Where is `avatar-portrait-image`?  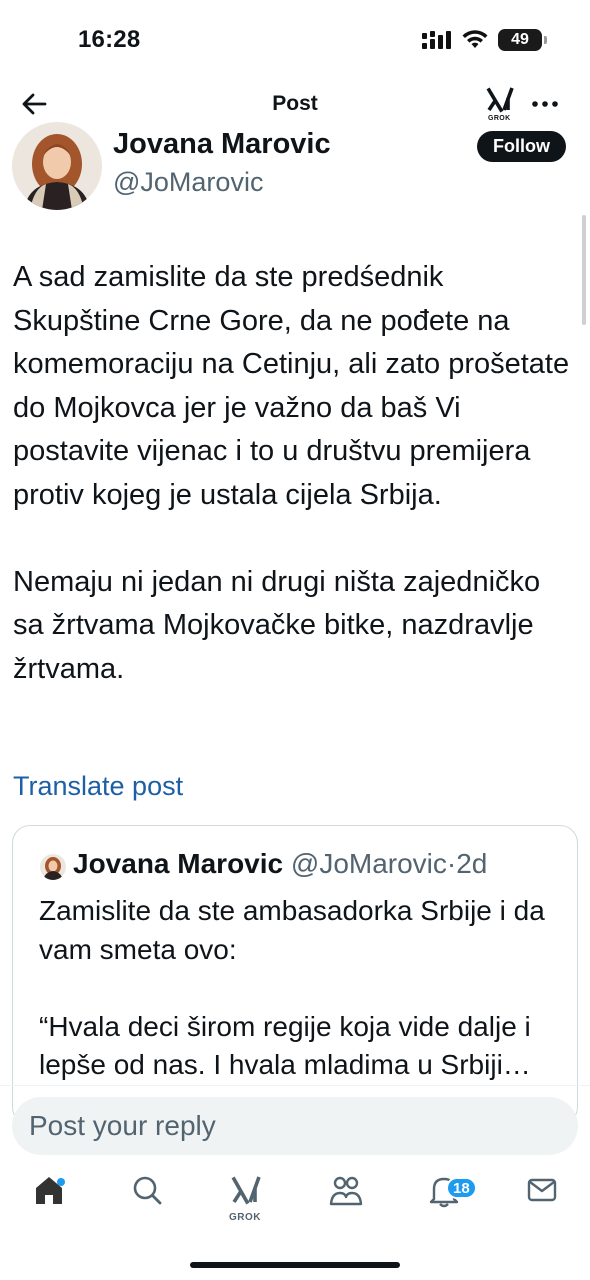 avatar-portrait-image is located at coordinates (57, 166).